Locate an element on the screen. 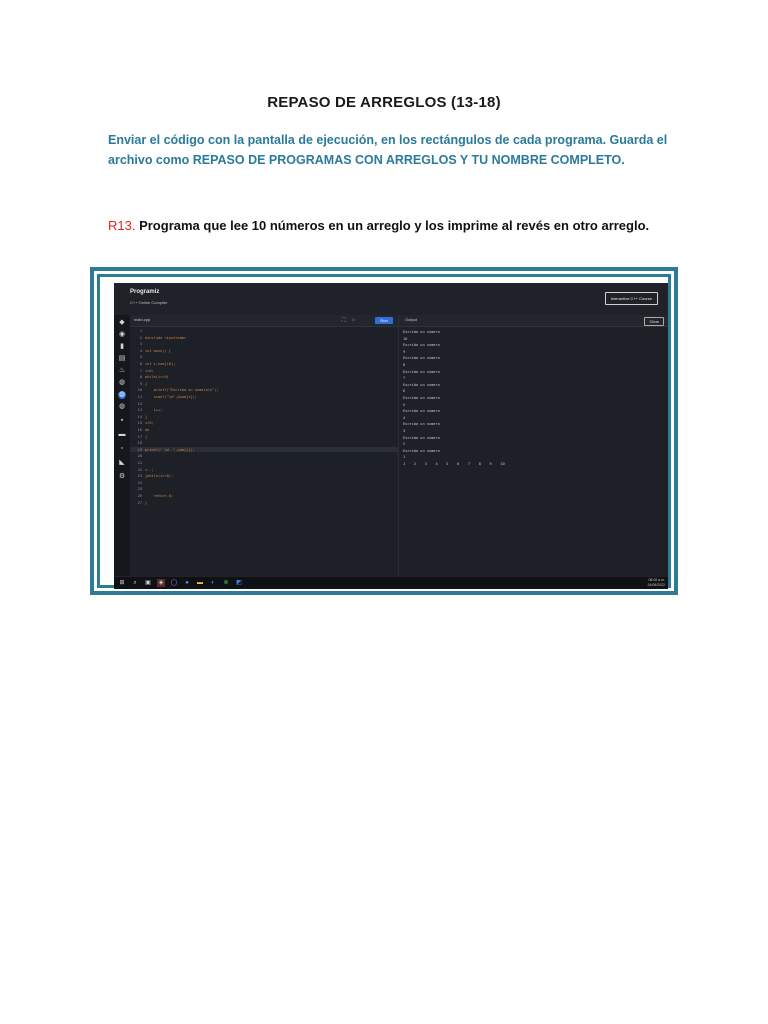 The width and height of the screenshot is (768, 1024). theme-icon: ☼ is located at coordinates (356, 320).